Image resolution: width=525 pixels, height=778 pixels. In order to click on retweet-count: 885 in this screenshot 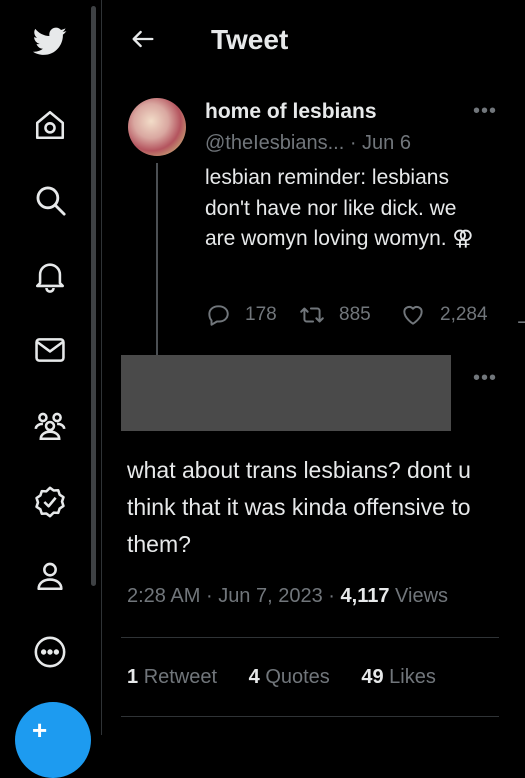, I will do `click(355, 314)`.